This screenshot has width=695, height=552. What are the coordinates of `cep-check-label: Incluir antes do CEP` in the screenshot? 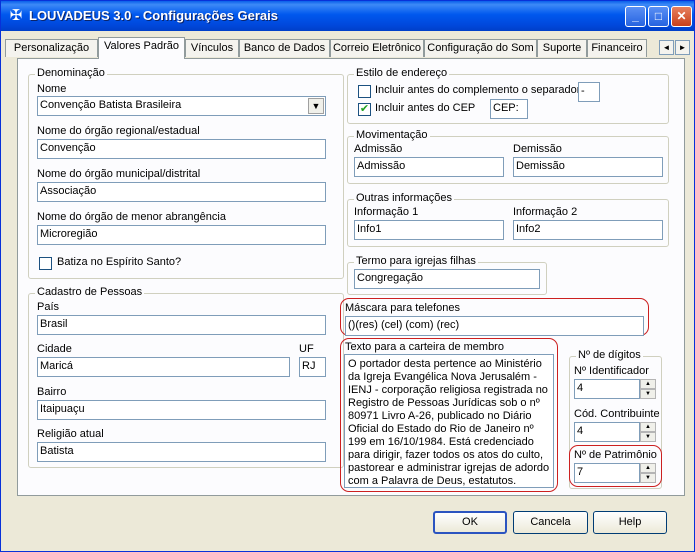 It's located at (425, 108).